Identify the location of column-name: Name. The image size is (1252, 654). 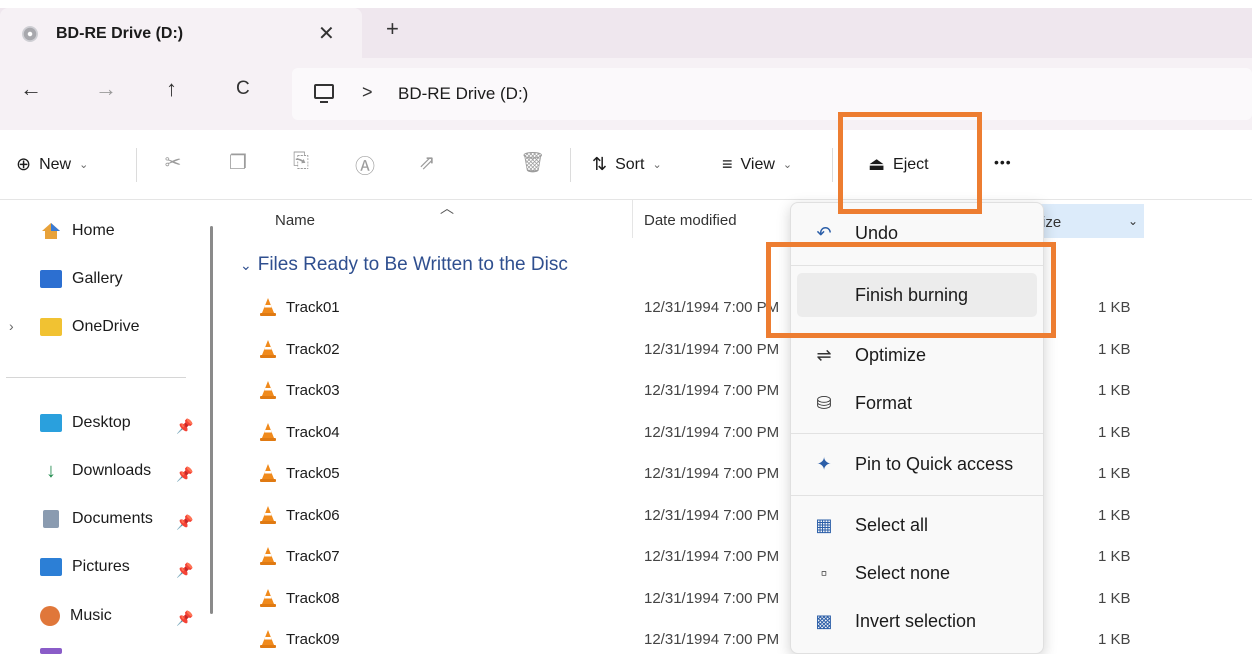
(295, 220).